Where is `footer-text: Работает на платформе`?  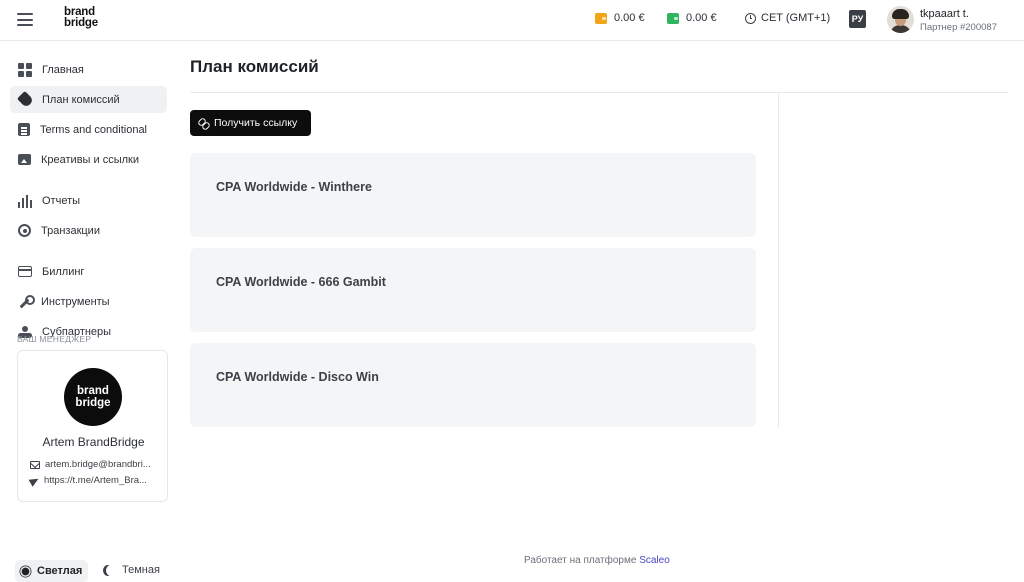 footer-text: Работает на платформе is located at coordinates (580, 560).